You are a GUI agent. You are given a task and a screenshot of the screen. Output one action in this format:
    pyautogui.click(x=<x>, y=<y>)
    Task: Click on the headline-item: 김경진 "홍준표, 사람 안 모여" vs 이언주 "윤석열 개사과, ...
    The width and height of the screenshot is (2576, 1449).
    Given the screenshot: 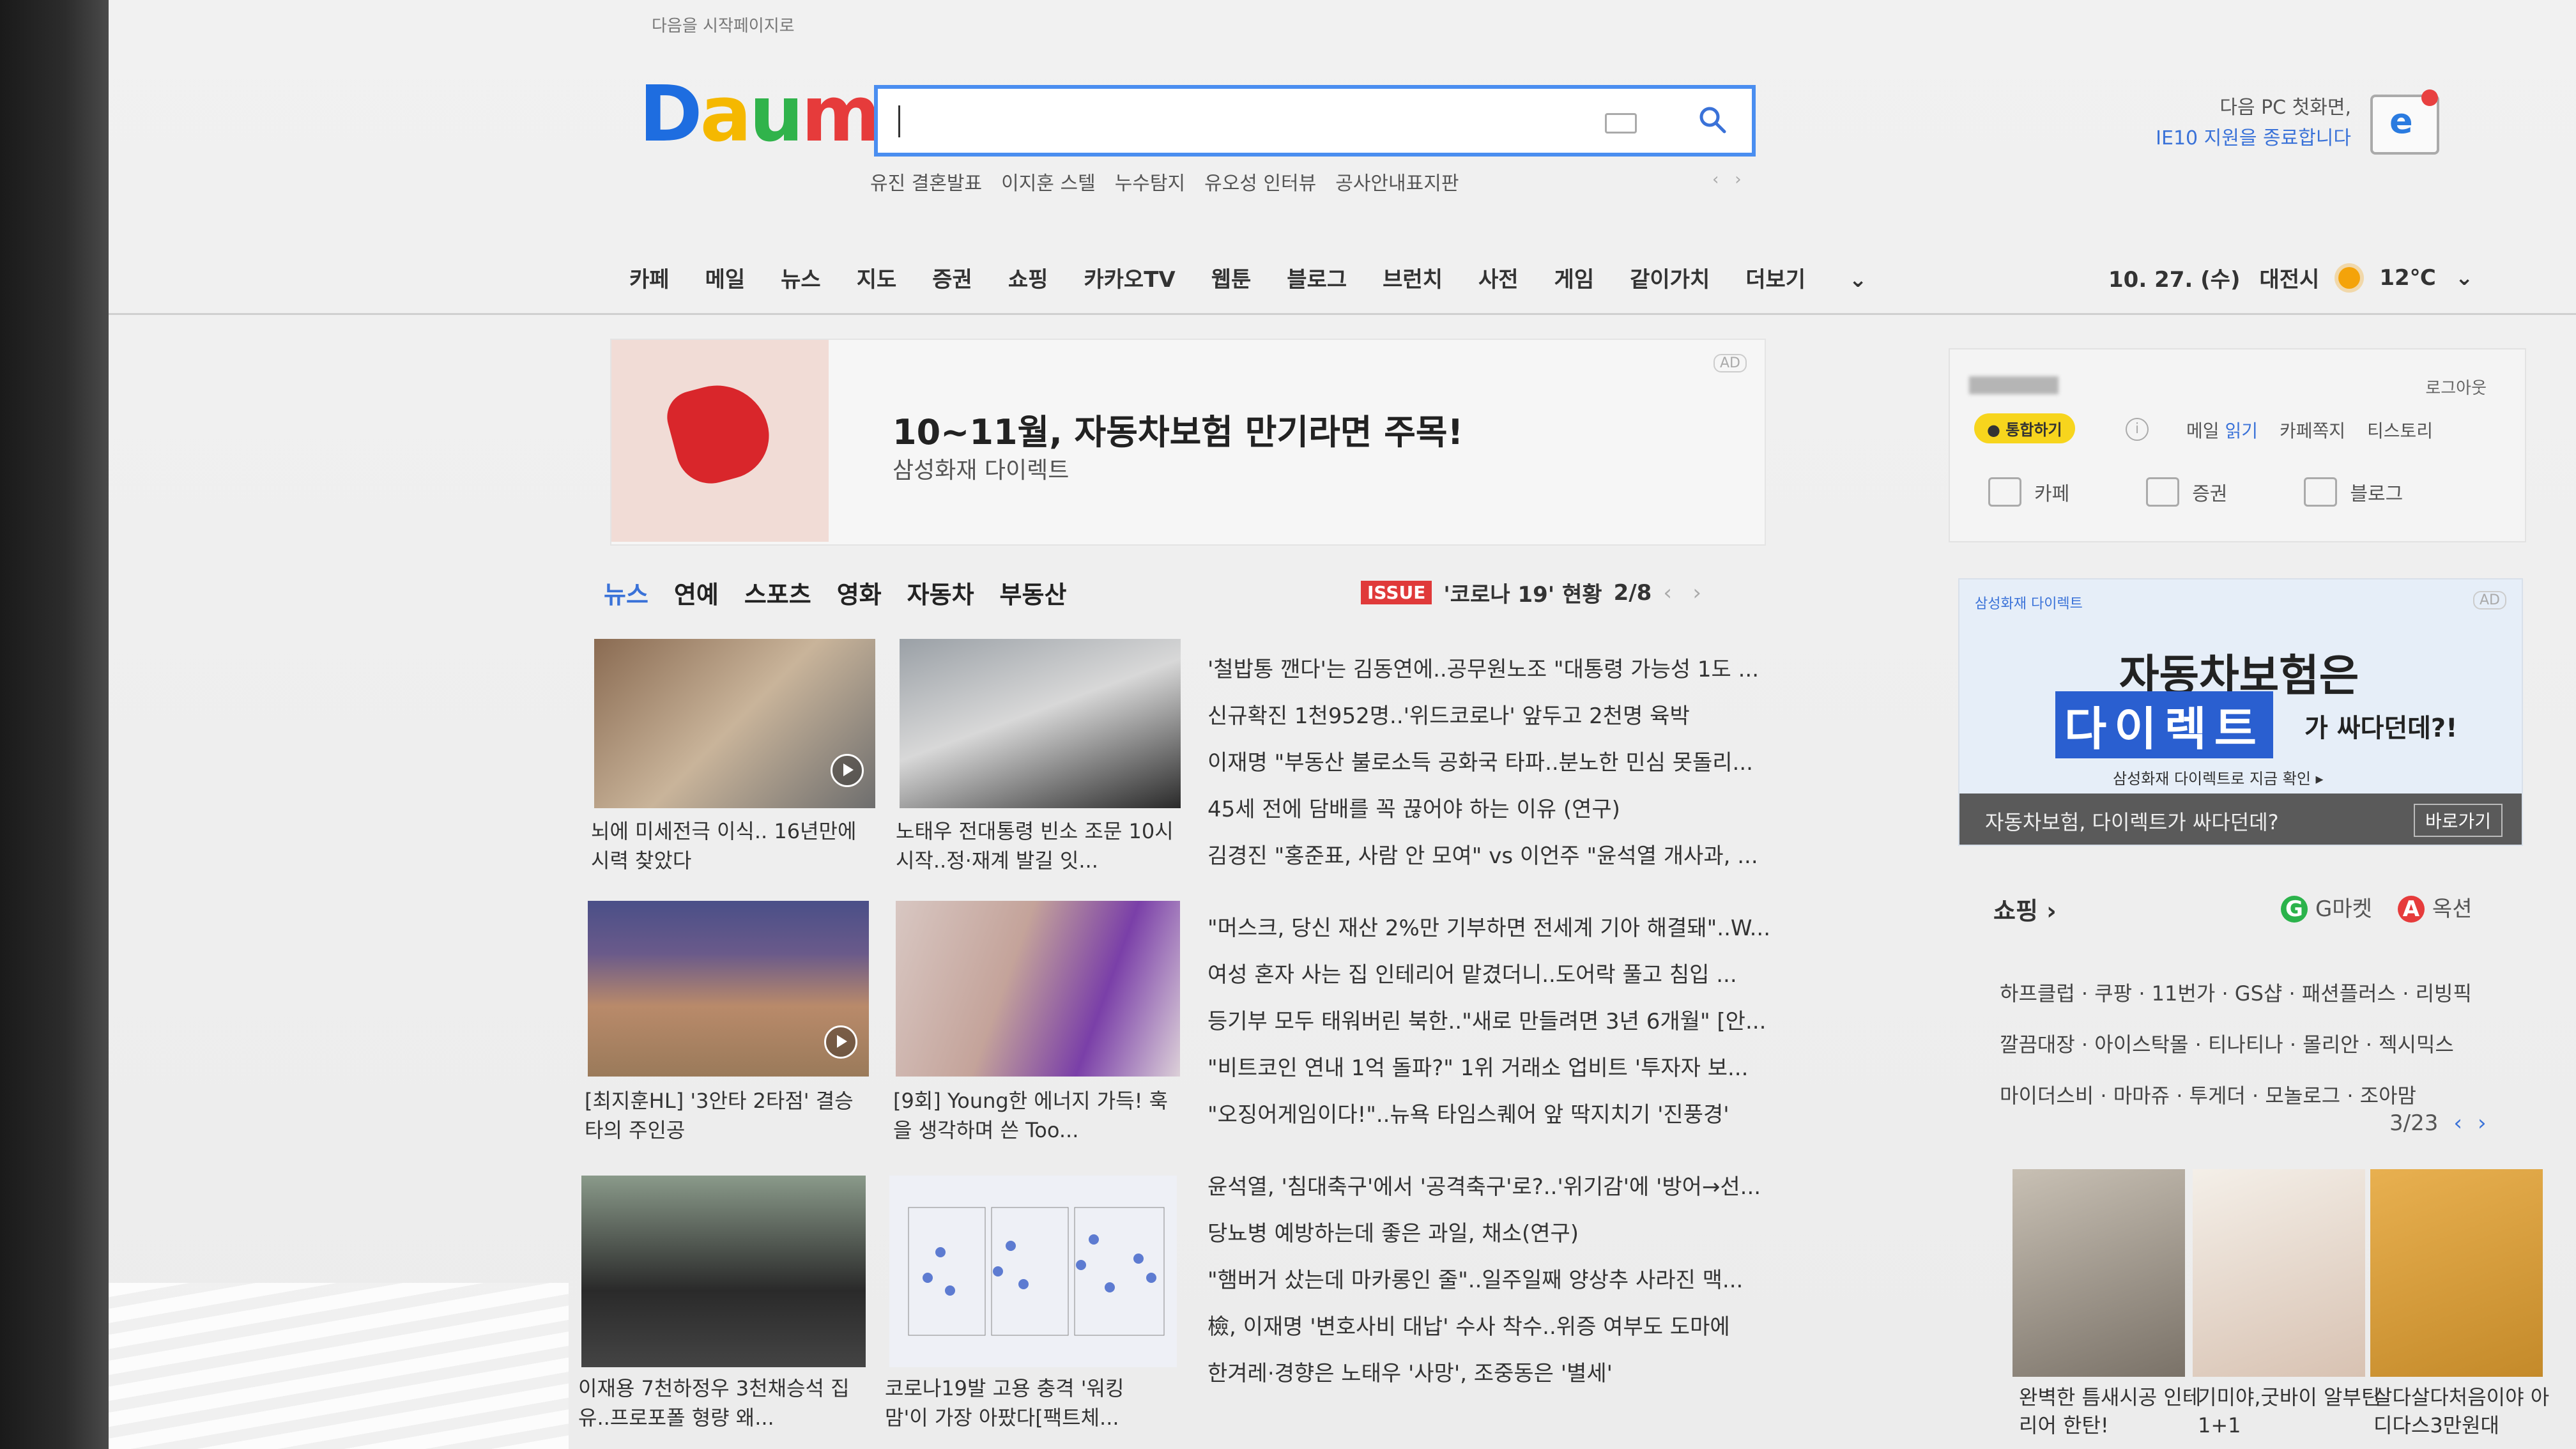 What is the action you would take?
    pyautogui.click(x=1565, y=861)
    